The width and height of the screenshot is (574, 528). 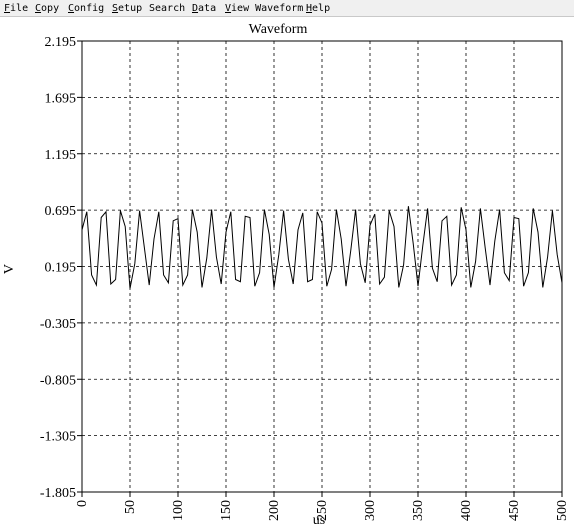 What do you see at coordinates (61, 211) in the screenshot?
I see `y-tick-label: 0.695` at bounding box center [61, 211].